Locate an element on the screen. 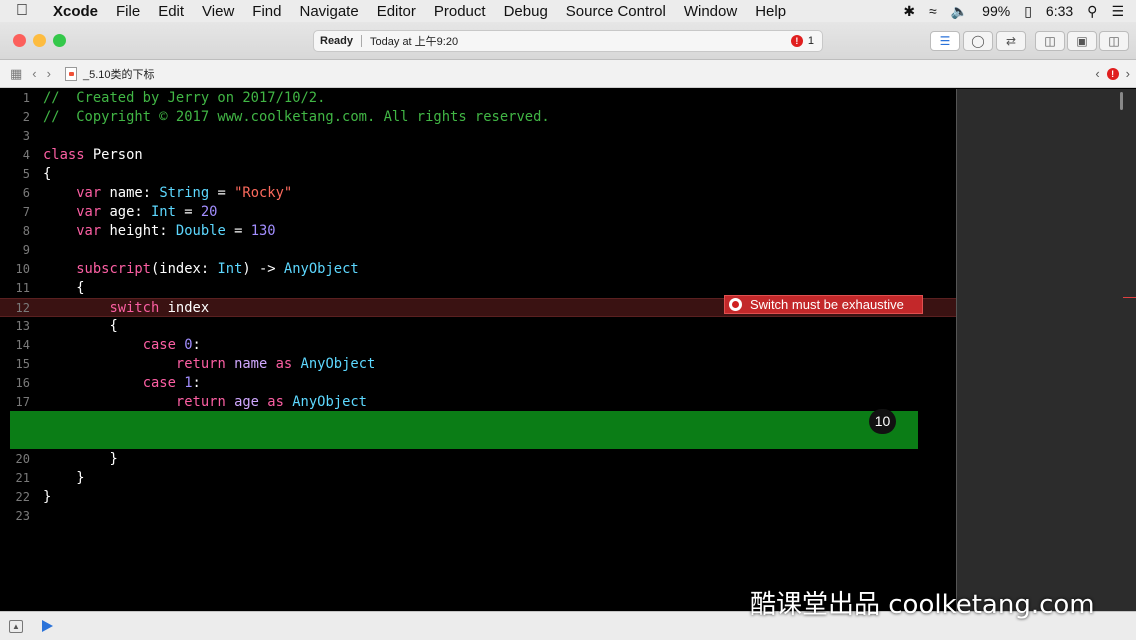 Image resolution: width=1136 pixels, height=640 pixels. line-number: 10 is located at coordinates (15, 269).